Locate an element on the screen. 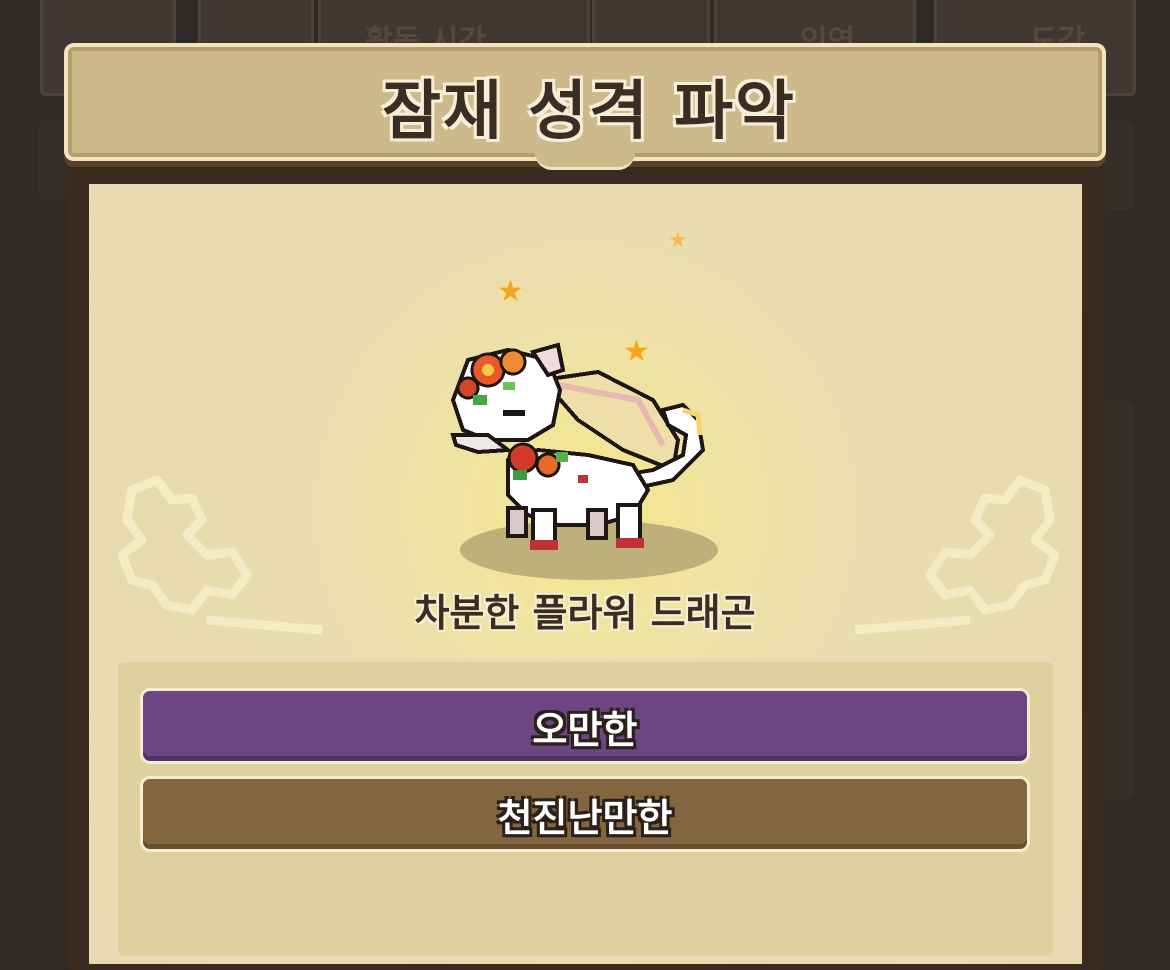 The image size is (1170, 970). trait-option-arrogant: 오만한 is located at coordinates (585, 726).